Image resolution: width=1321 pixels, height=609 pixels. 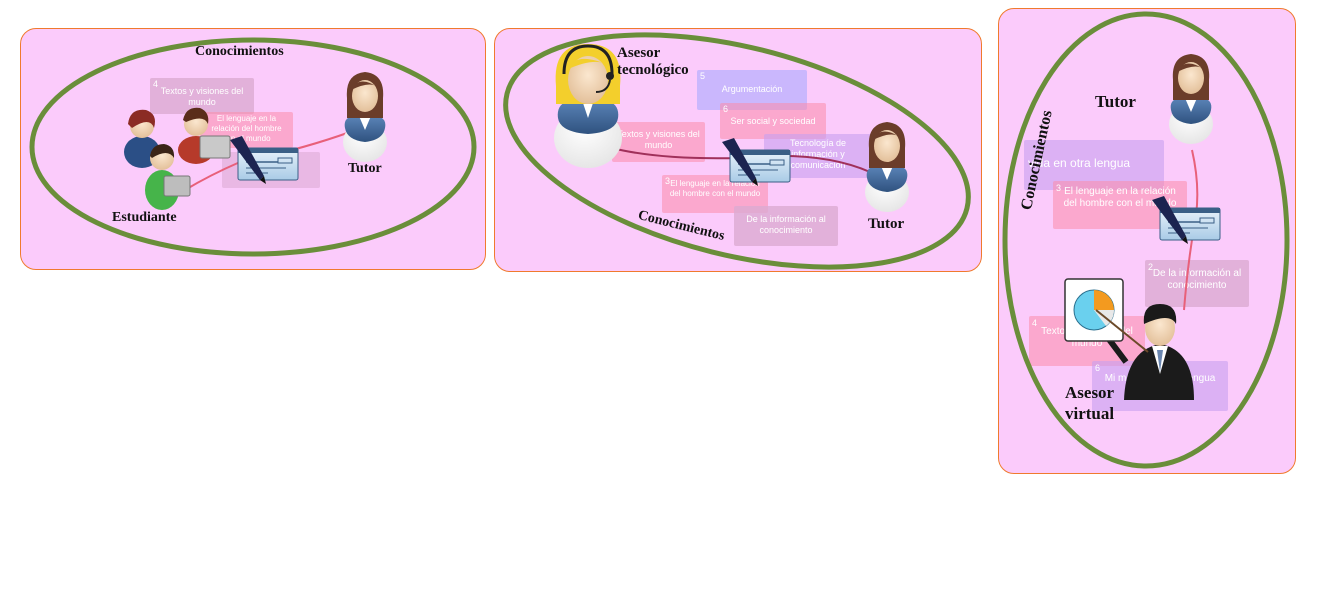 What do you see at coordinates (653, 61) in the screenshot?
I see `tech-advisor-label: Asesor tecnológico` at bounding box center [653, 61].